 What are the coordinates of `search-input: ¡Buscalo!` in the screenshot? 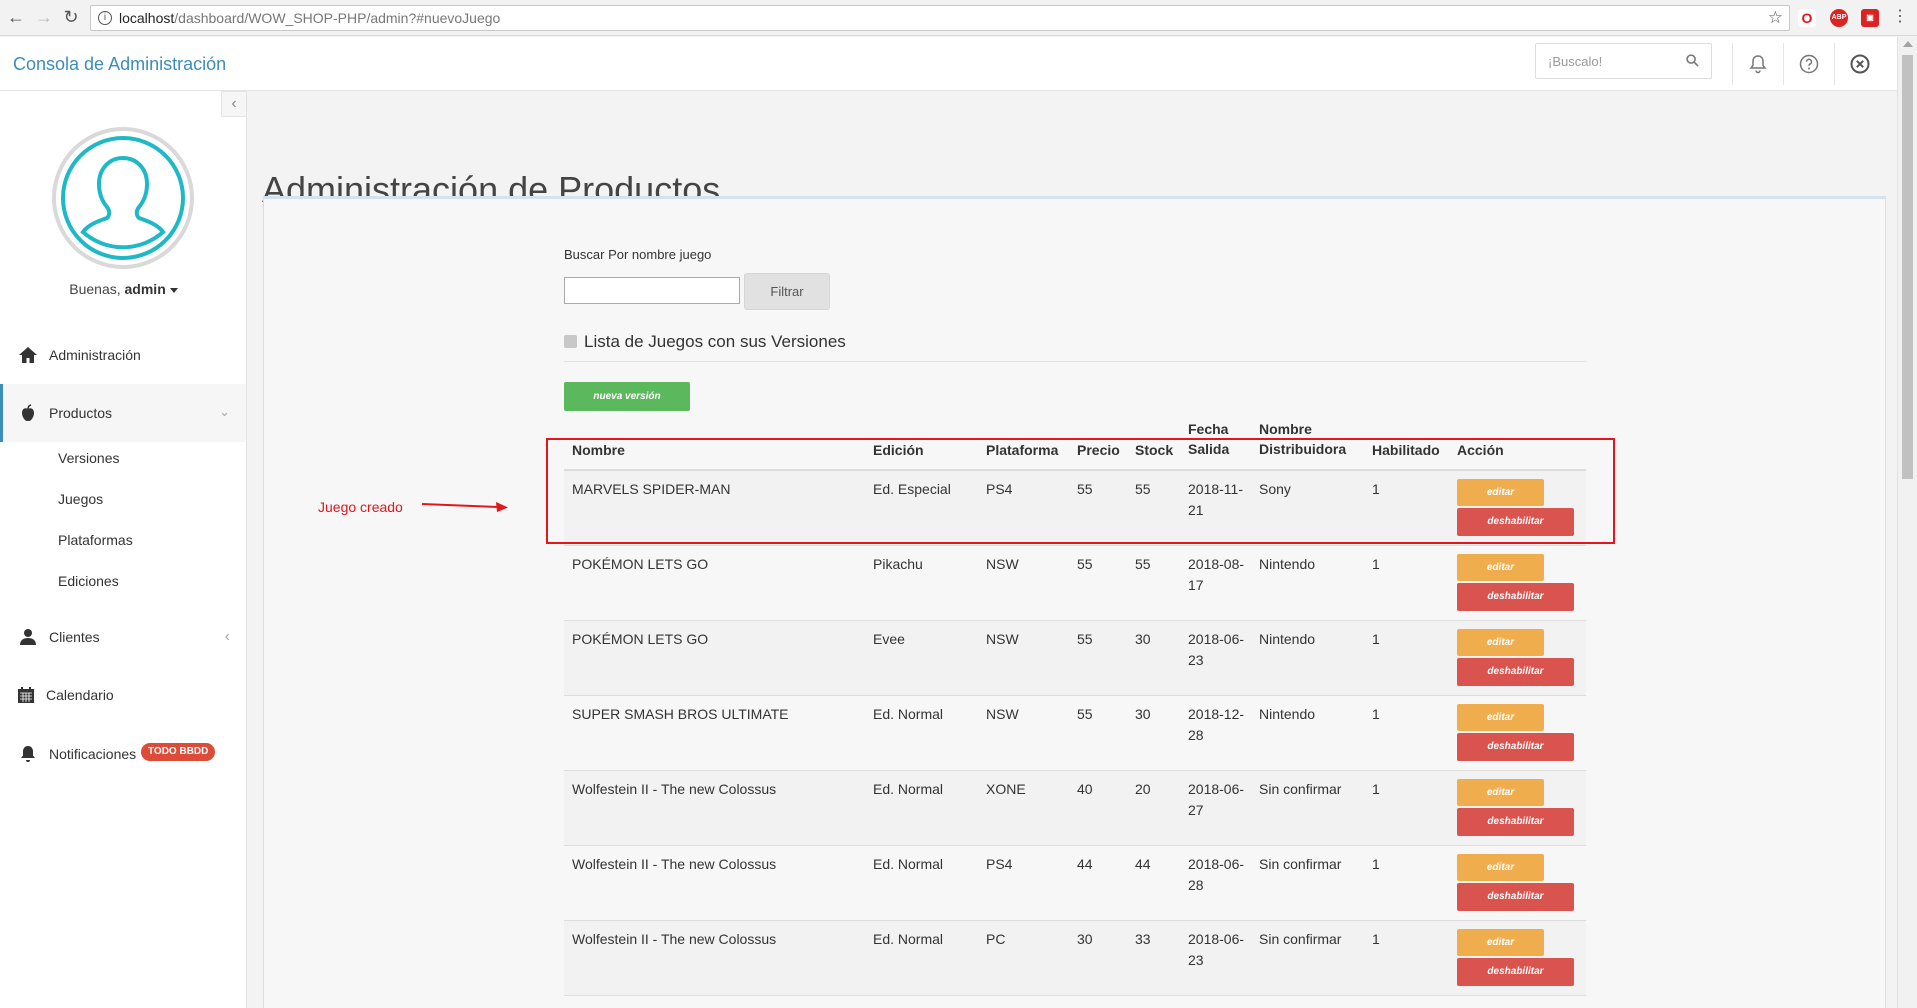 It's located at (1623, 61).